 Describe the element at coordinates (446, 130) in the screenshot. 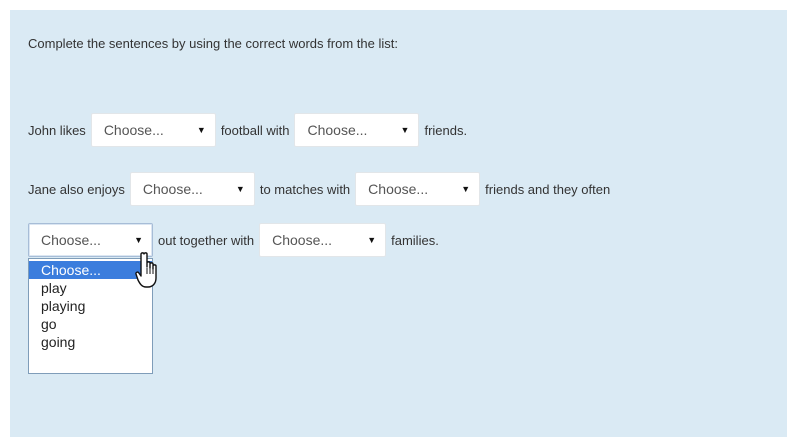

I see `sentence-1-text-3: friends.` at that location.